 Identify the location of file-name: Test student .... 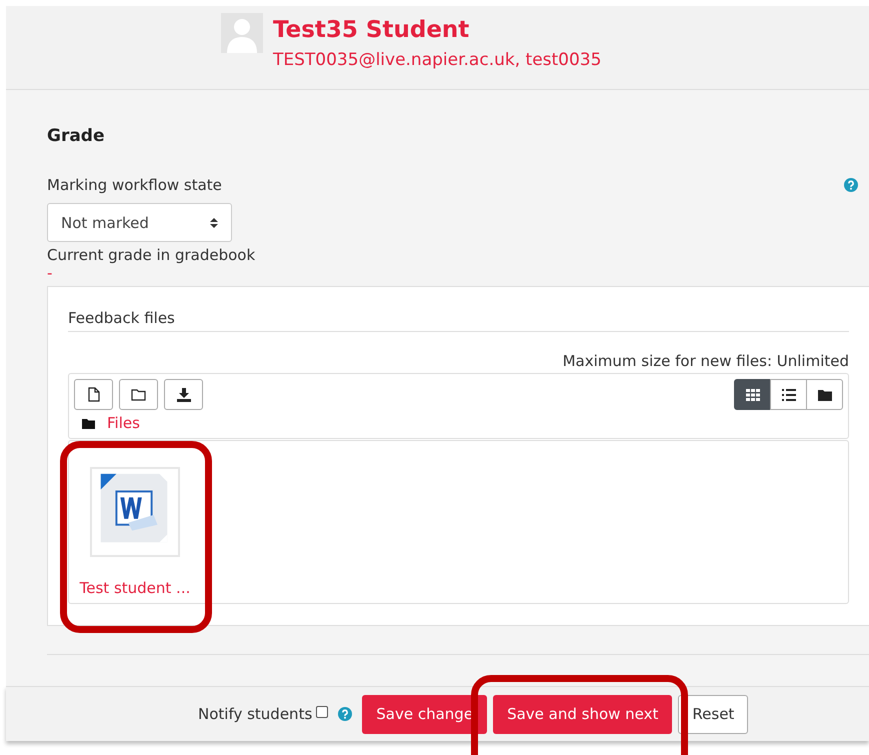
(135, 588).